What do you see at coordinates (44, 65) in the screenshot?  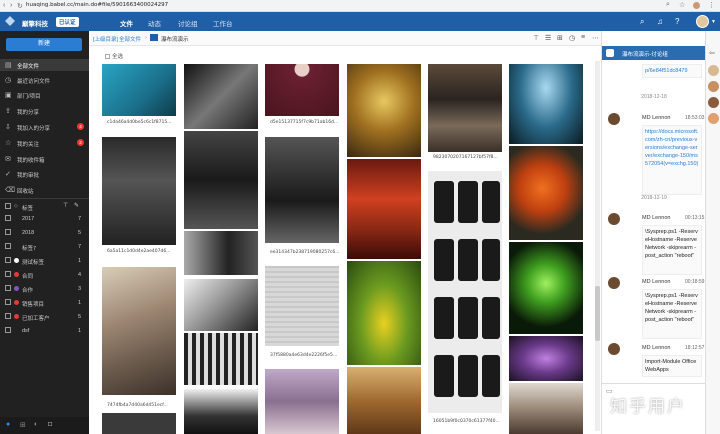 I see `sidebar-item-all-files: ▤ 全部文件` at bounding box center [44, 65].